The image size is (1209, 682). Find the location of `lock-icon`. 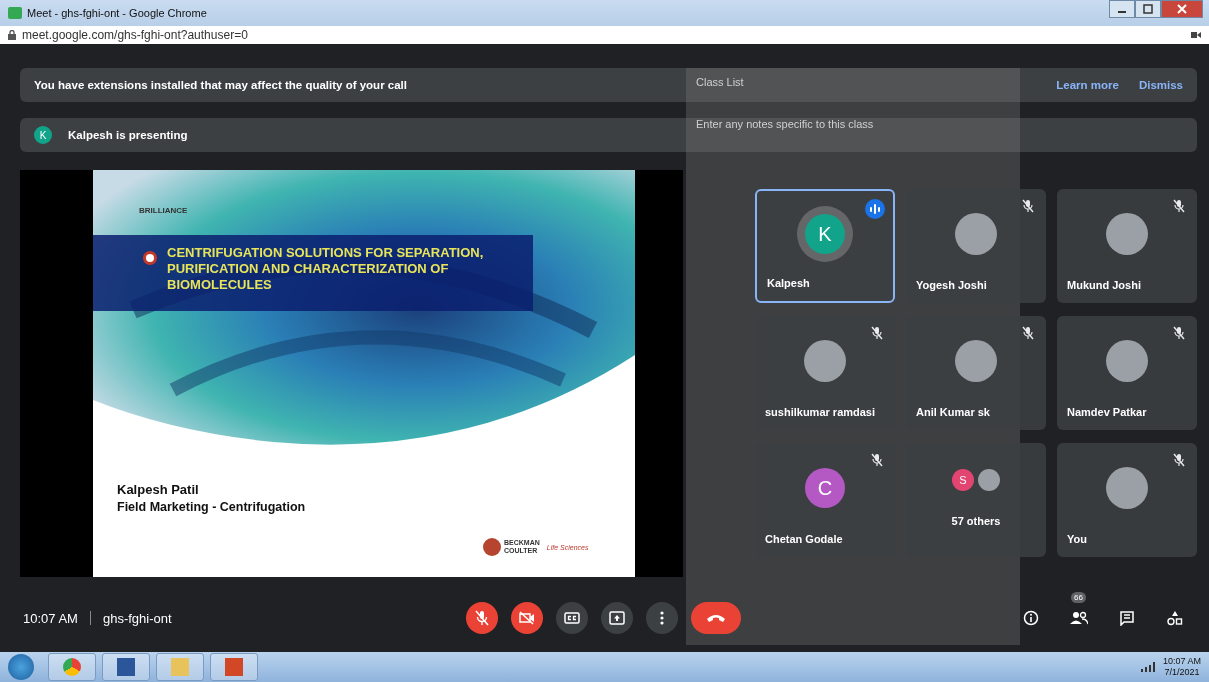

lock-icon is located at coordinates (12, 35).